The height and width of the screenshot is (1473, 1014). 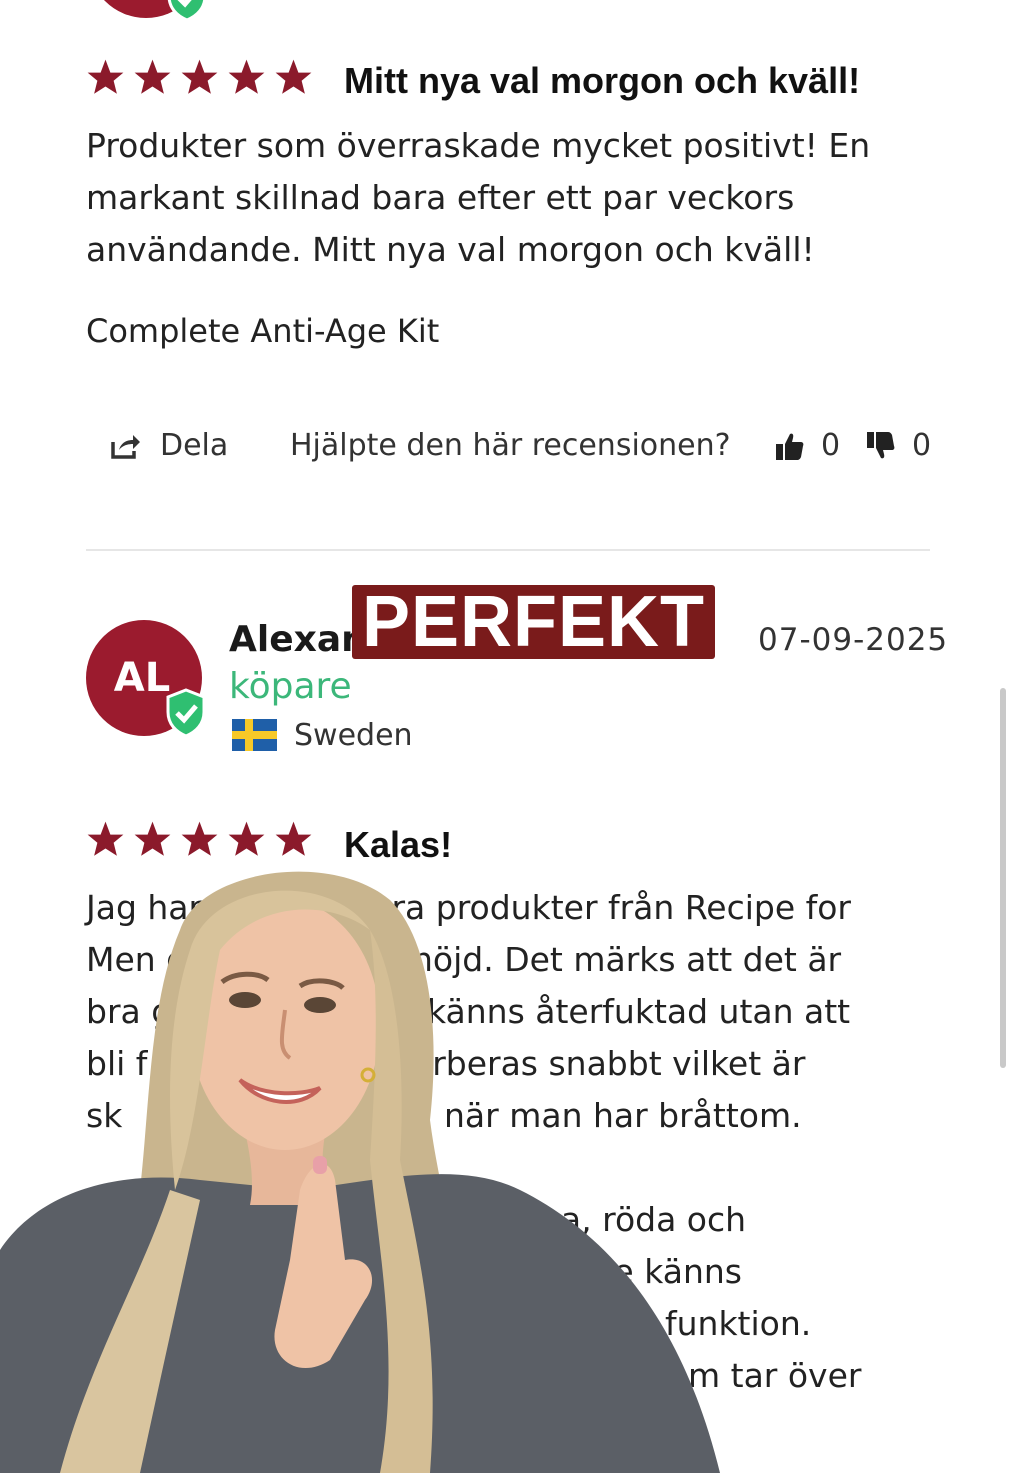 What do you see at coordinates (853, 640) in the screenshot?
I see `review-date: 07-09-2025` at bounding box center [853, 640].